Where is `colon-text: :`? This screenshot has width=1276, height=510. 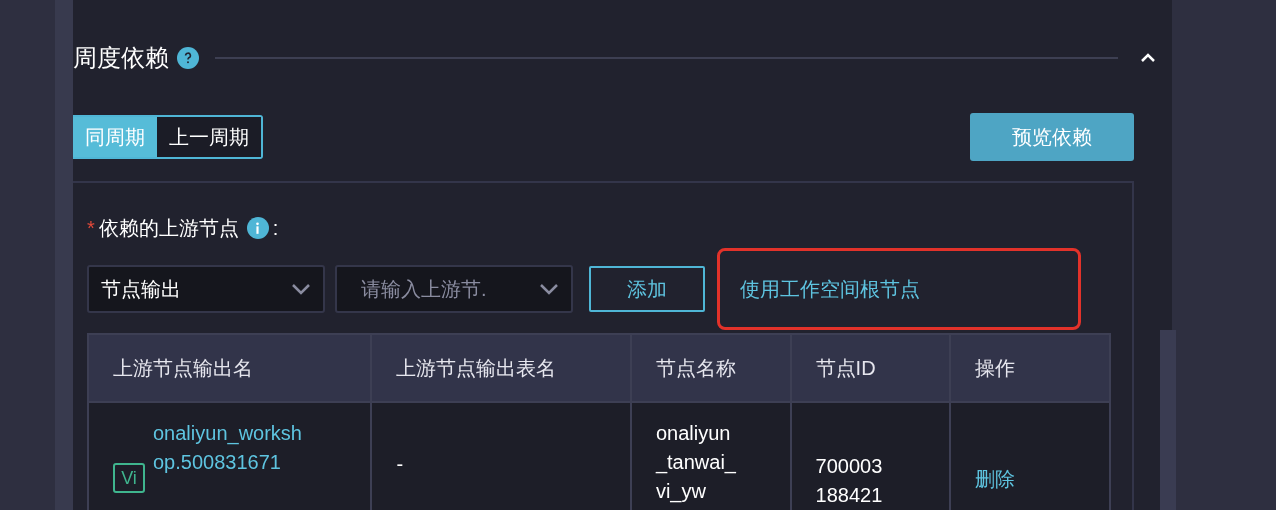 colon-text: : is located at coordinates (275, 228).